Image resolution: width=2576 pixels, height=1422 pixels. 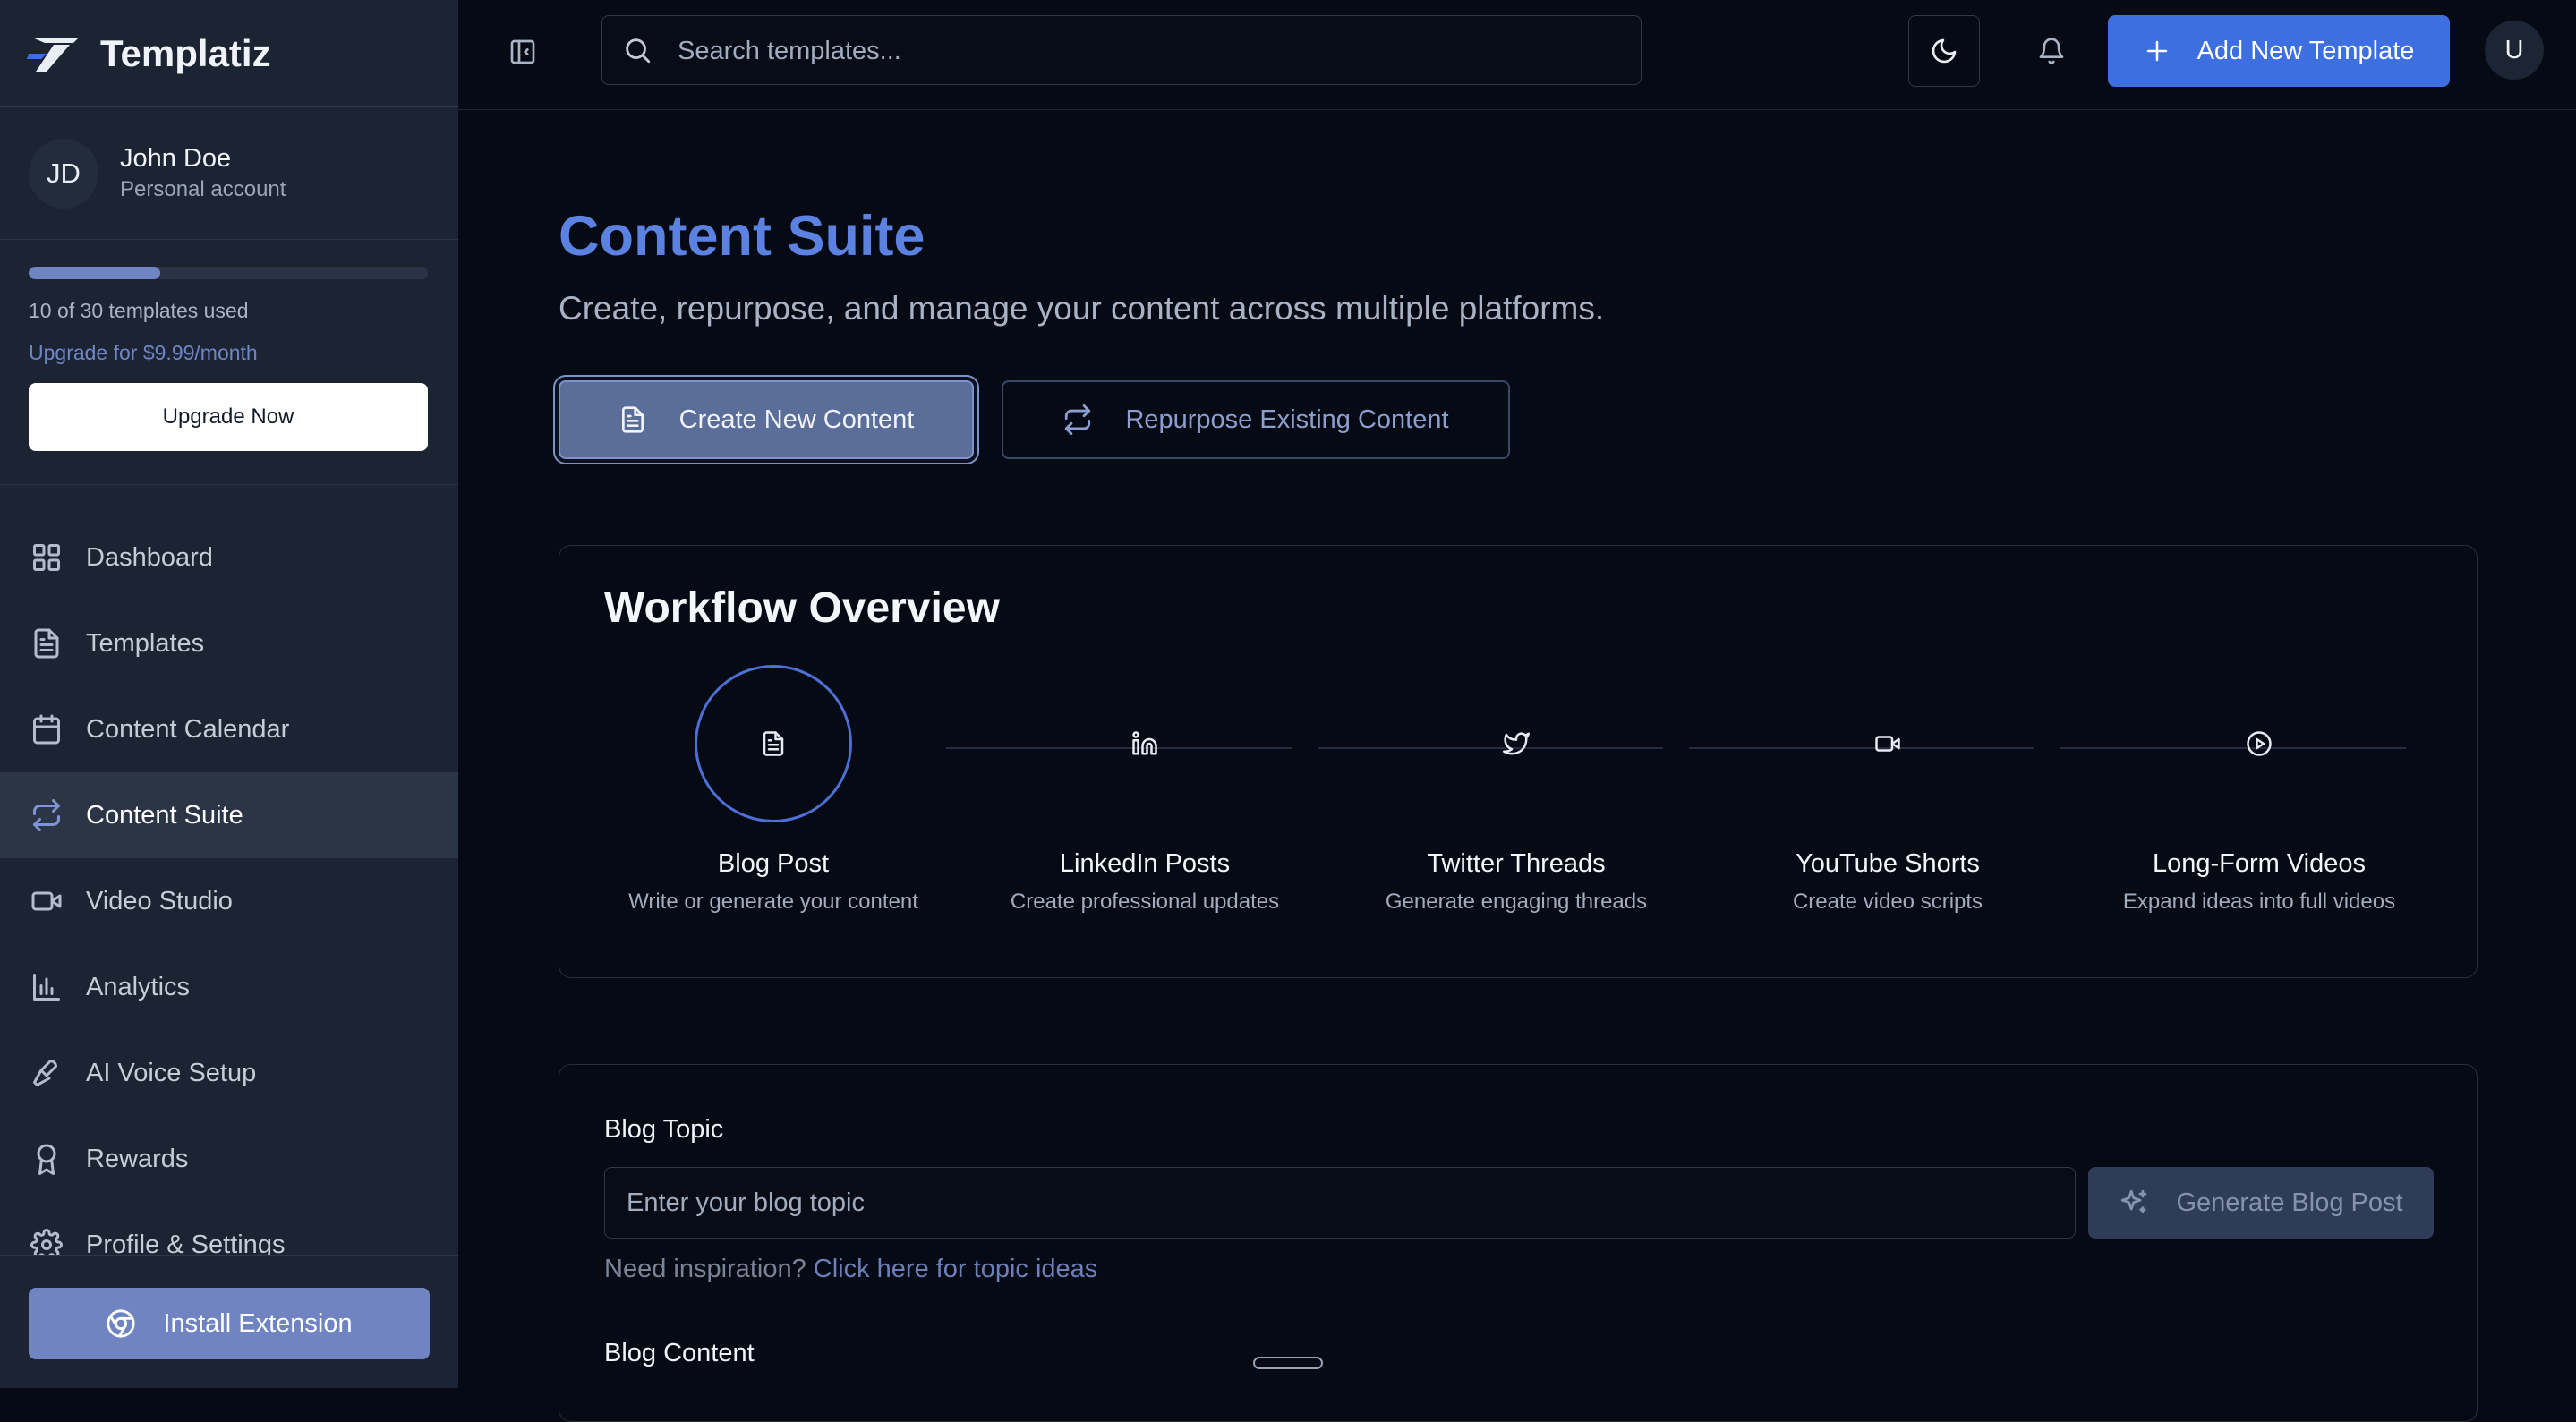 I want to click on sparkles-icon, so click(x=2134, y=1203).